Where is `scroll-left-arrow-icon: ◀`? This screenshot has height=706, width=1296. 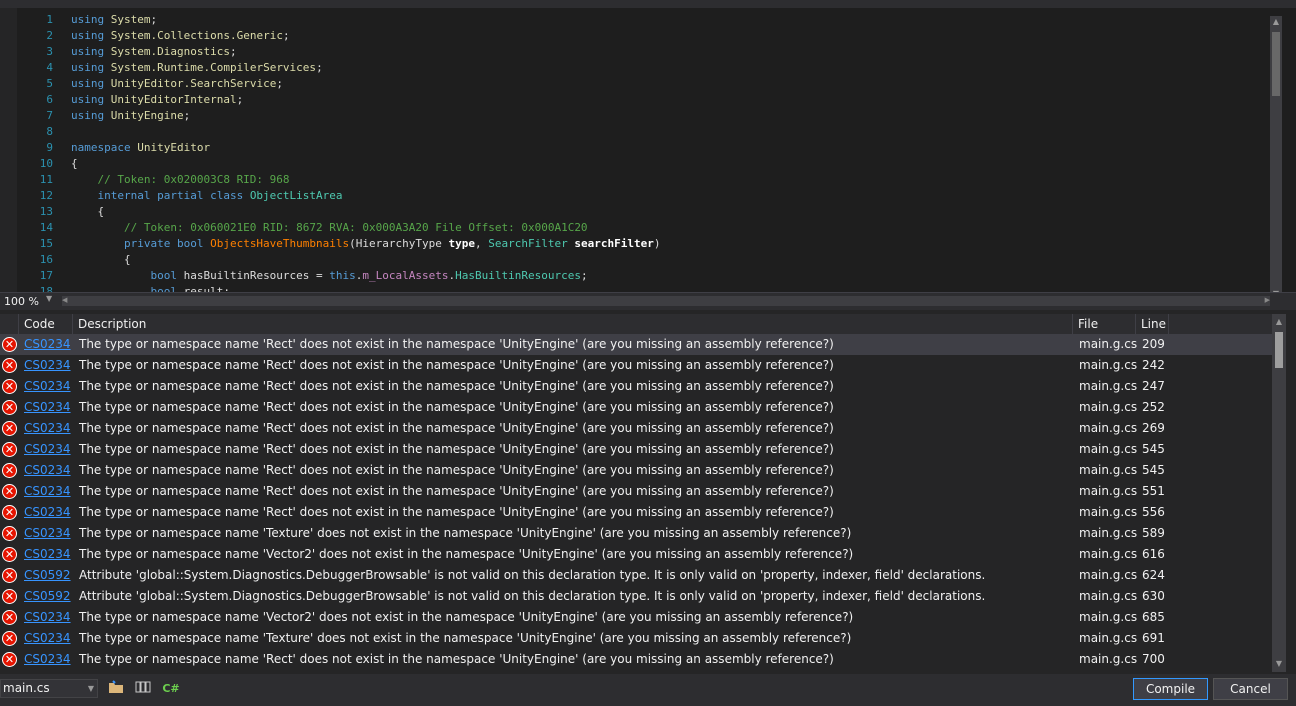
scroll-left-arrow-icon: ◀ is located at coordinates (64, 300).